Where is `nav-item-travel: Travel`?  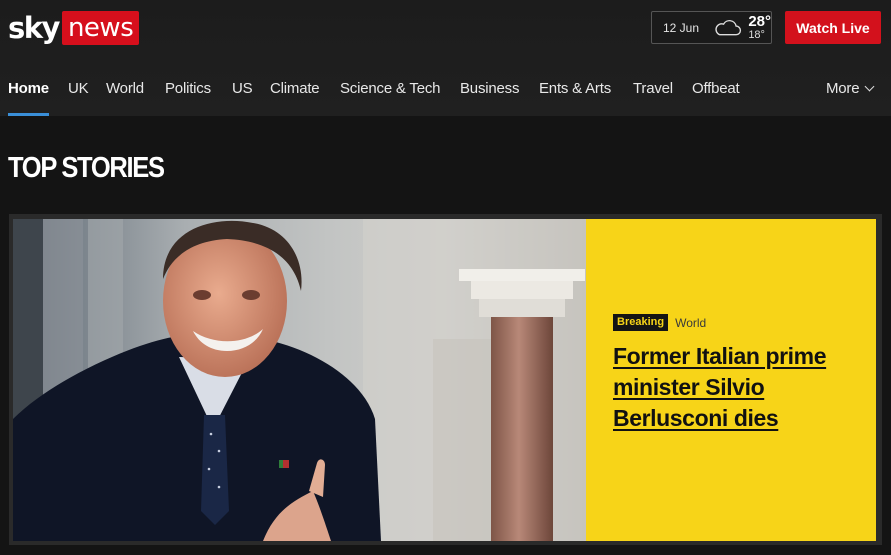 nav-item-travel: Travel is located at coordinates (653, 89).